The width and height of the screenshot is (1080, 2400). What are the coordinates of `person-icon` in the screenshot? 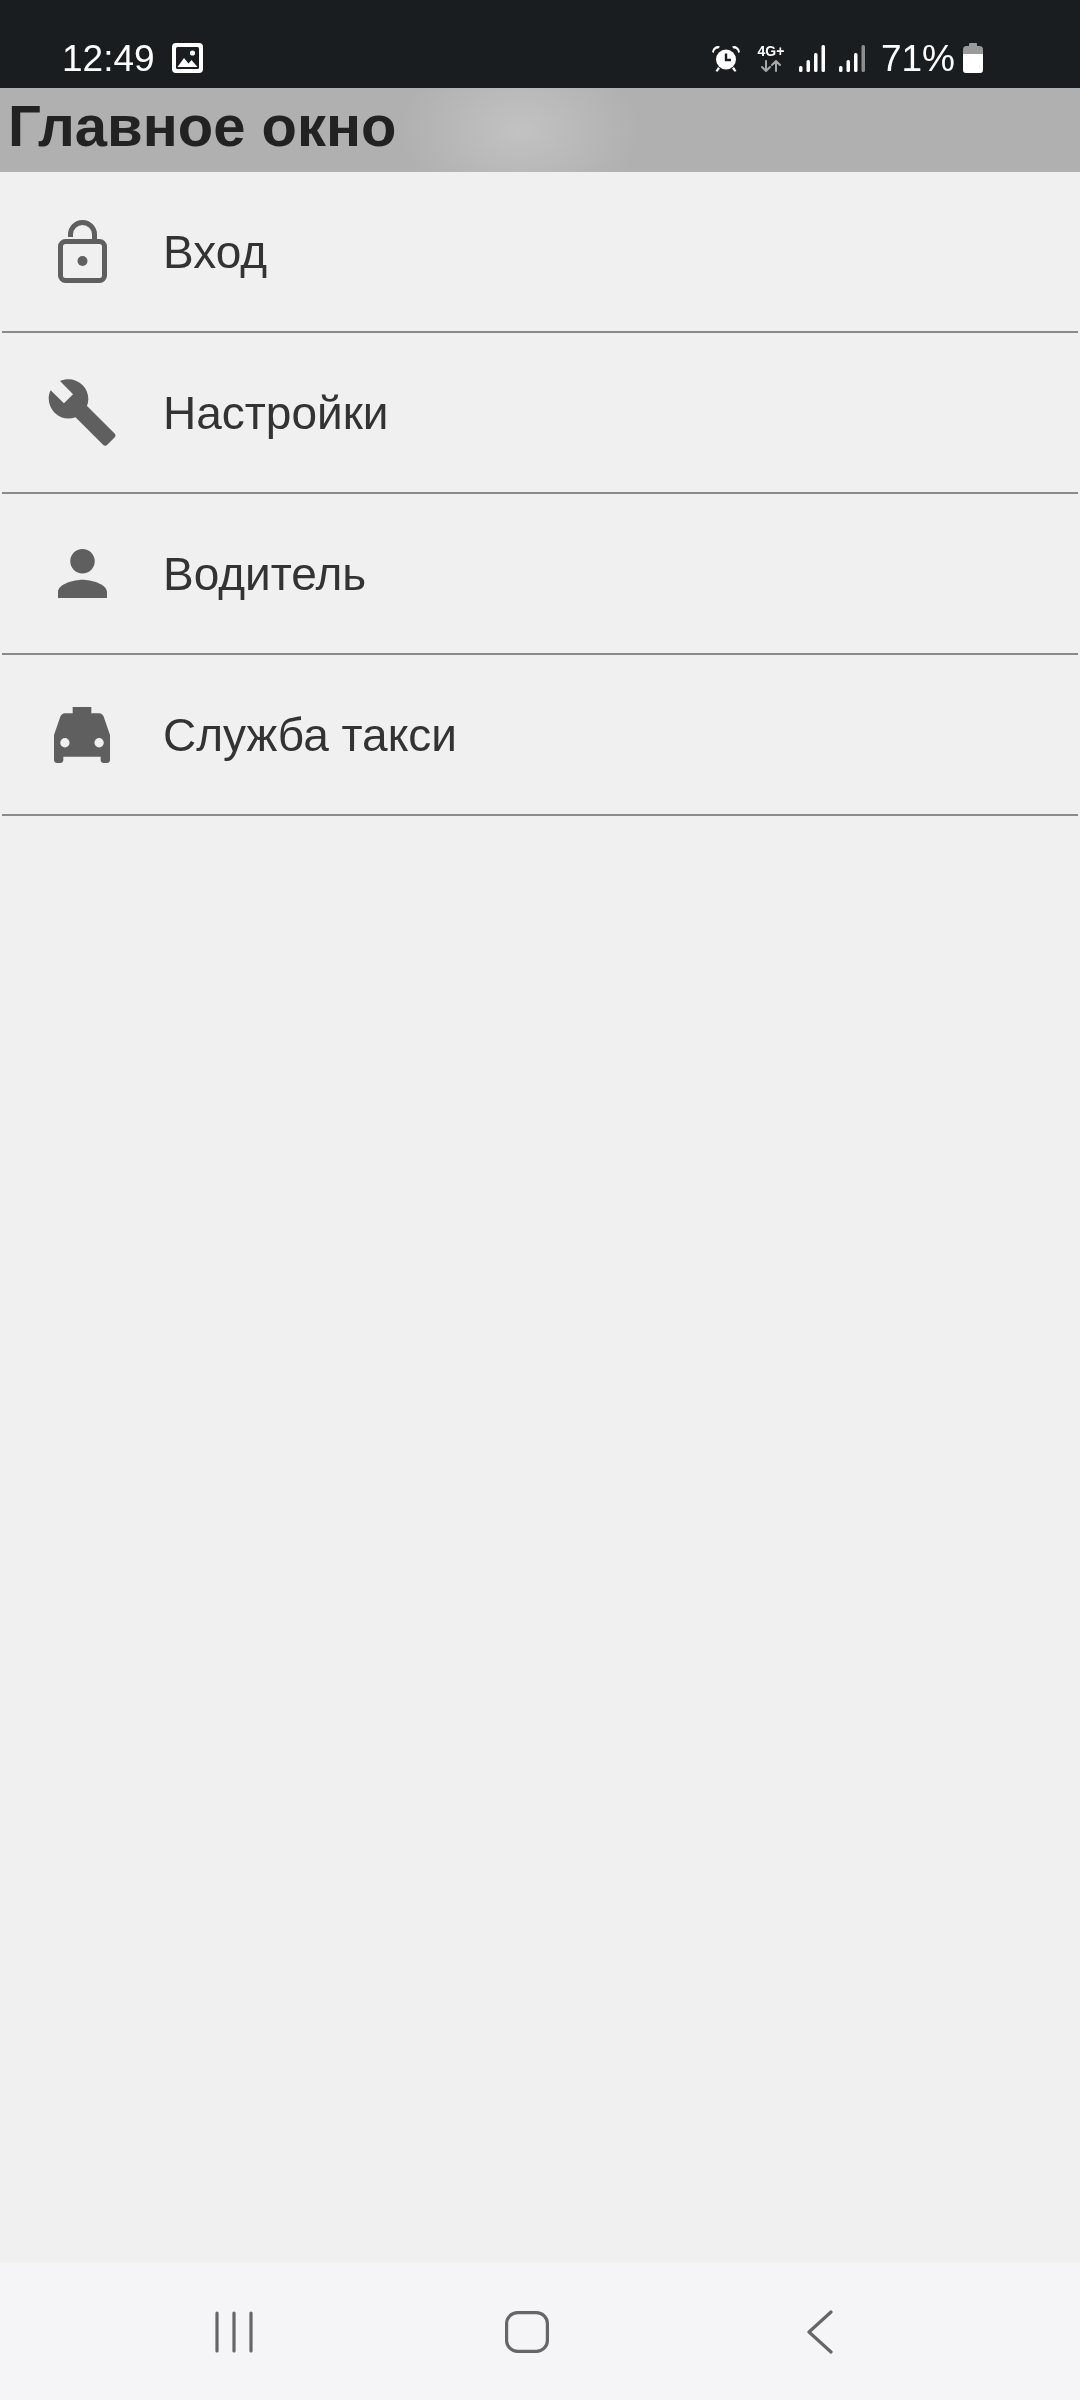 It's located at (82, 573).